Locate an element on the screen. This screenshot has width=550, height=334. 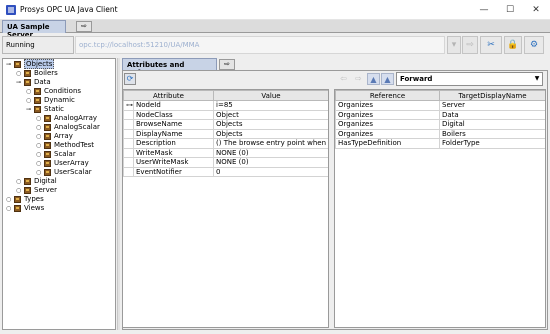
tree-node-label: Dynamic is located at coordinates (59, 100).